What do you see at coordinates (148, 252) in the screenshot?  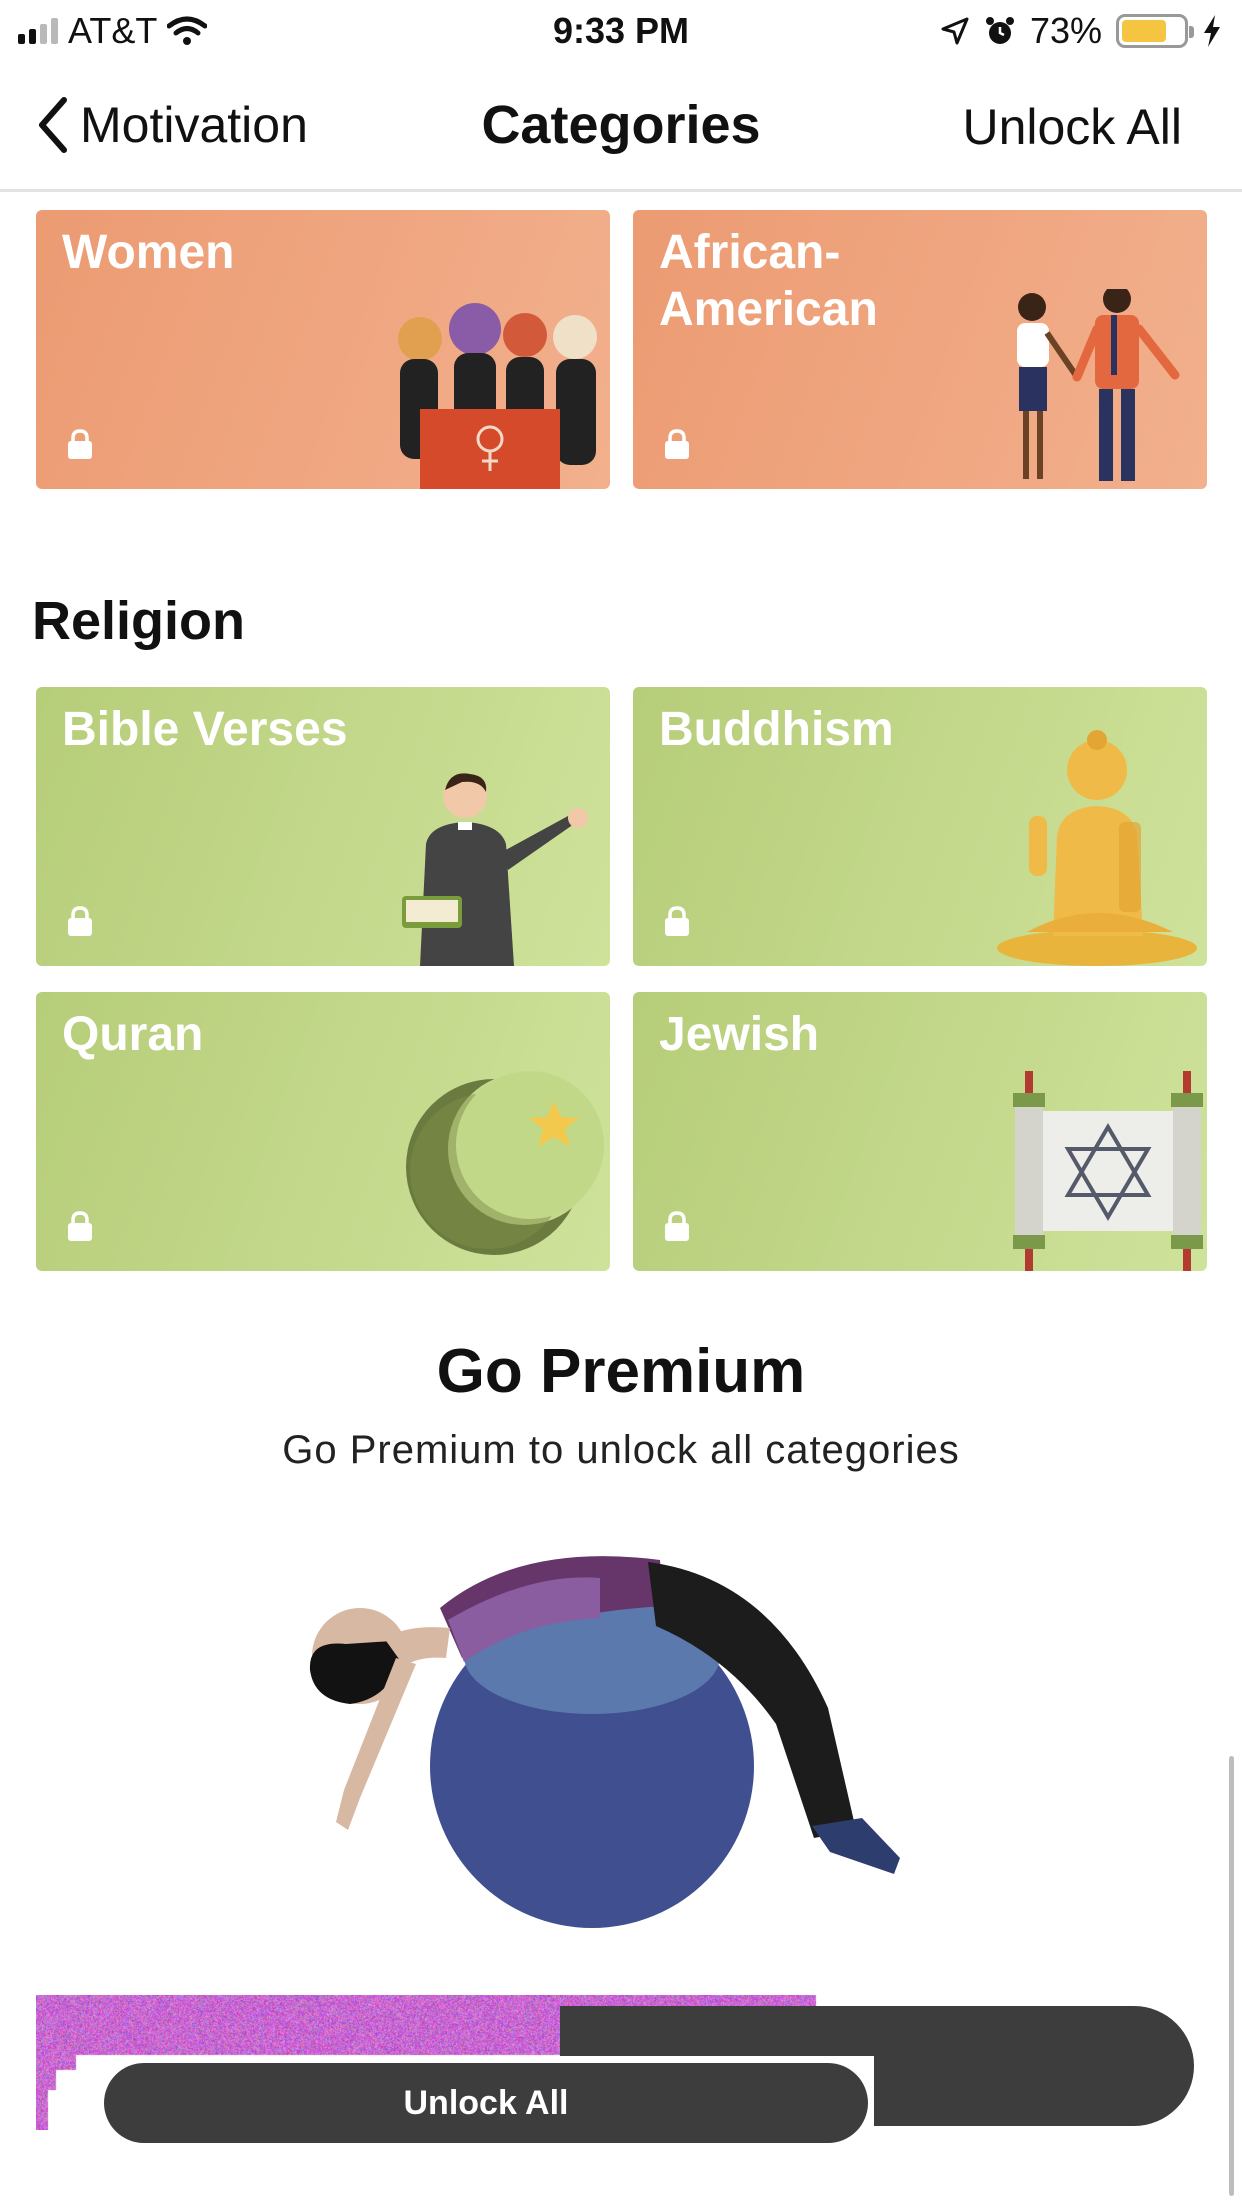 I see `card-title: Women` at bounding box center [148, 252].